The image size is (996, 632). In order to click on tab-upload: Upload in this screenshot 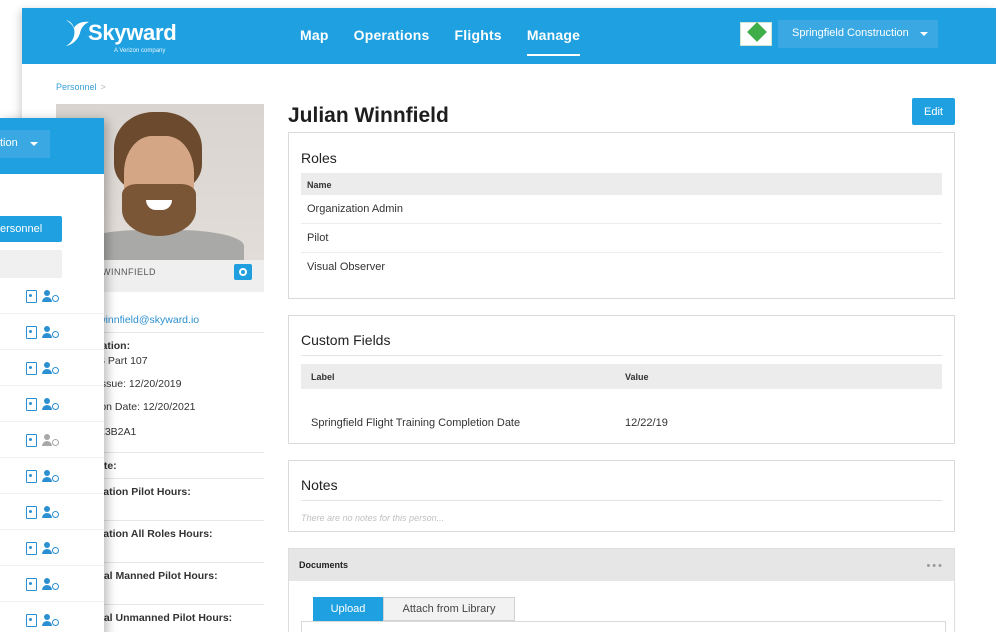, I will do `click(348, 609)`.